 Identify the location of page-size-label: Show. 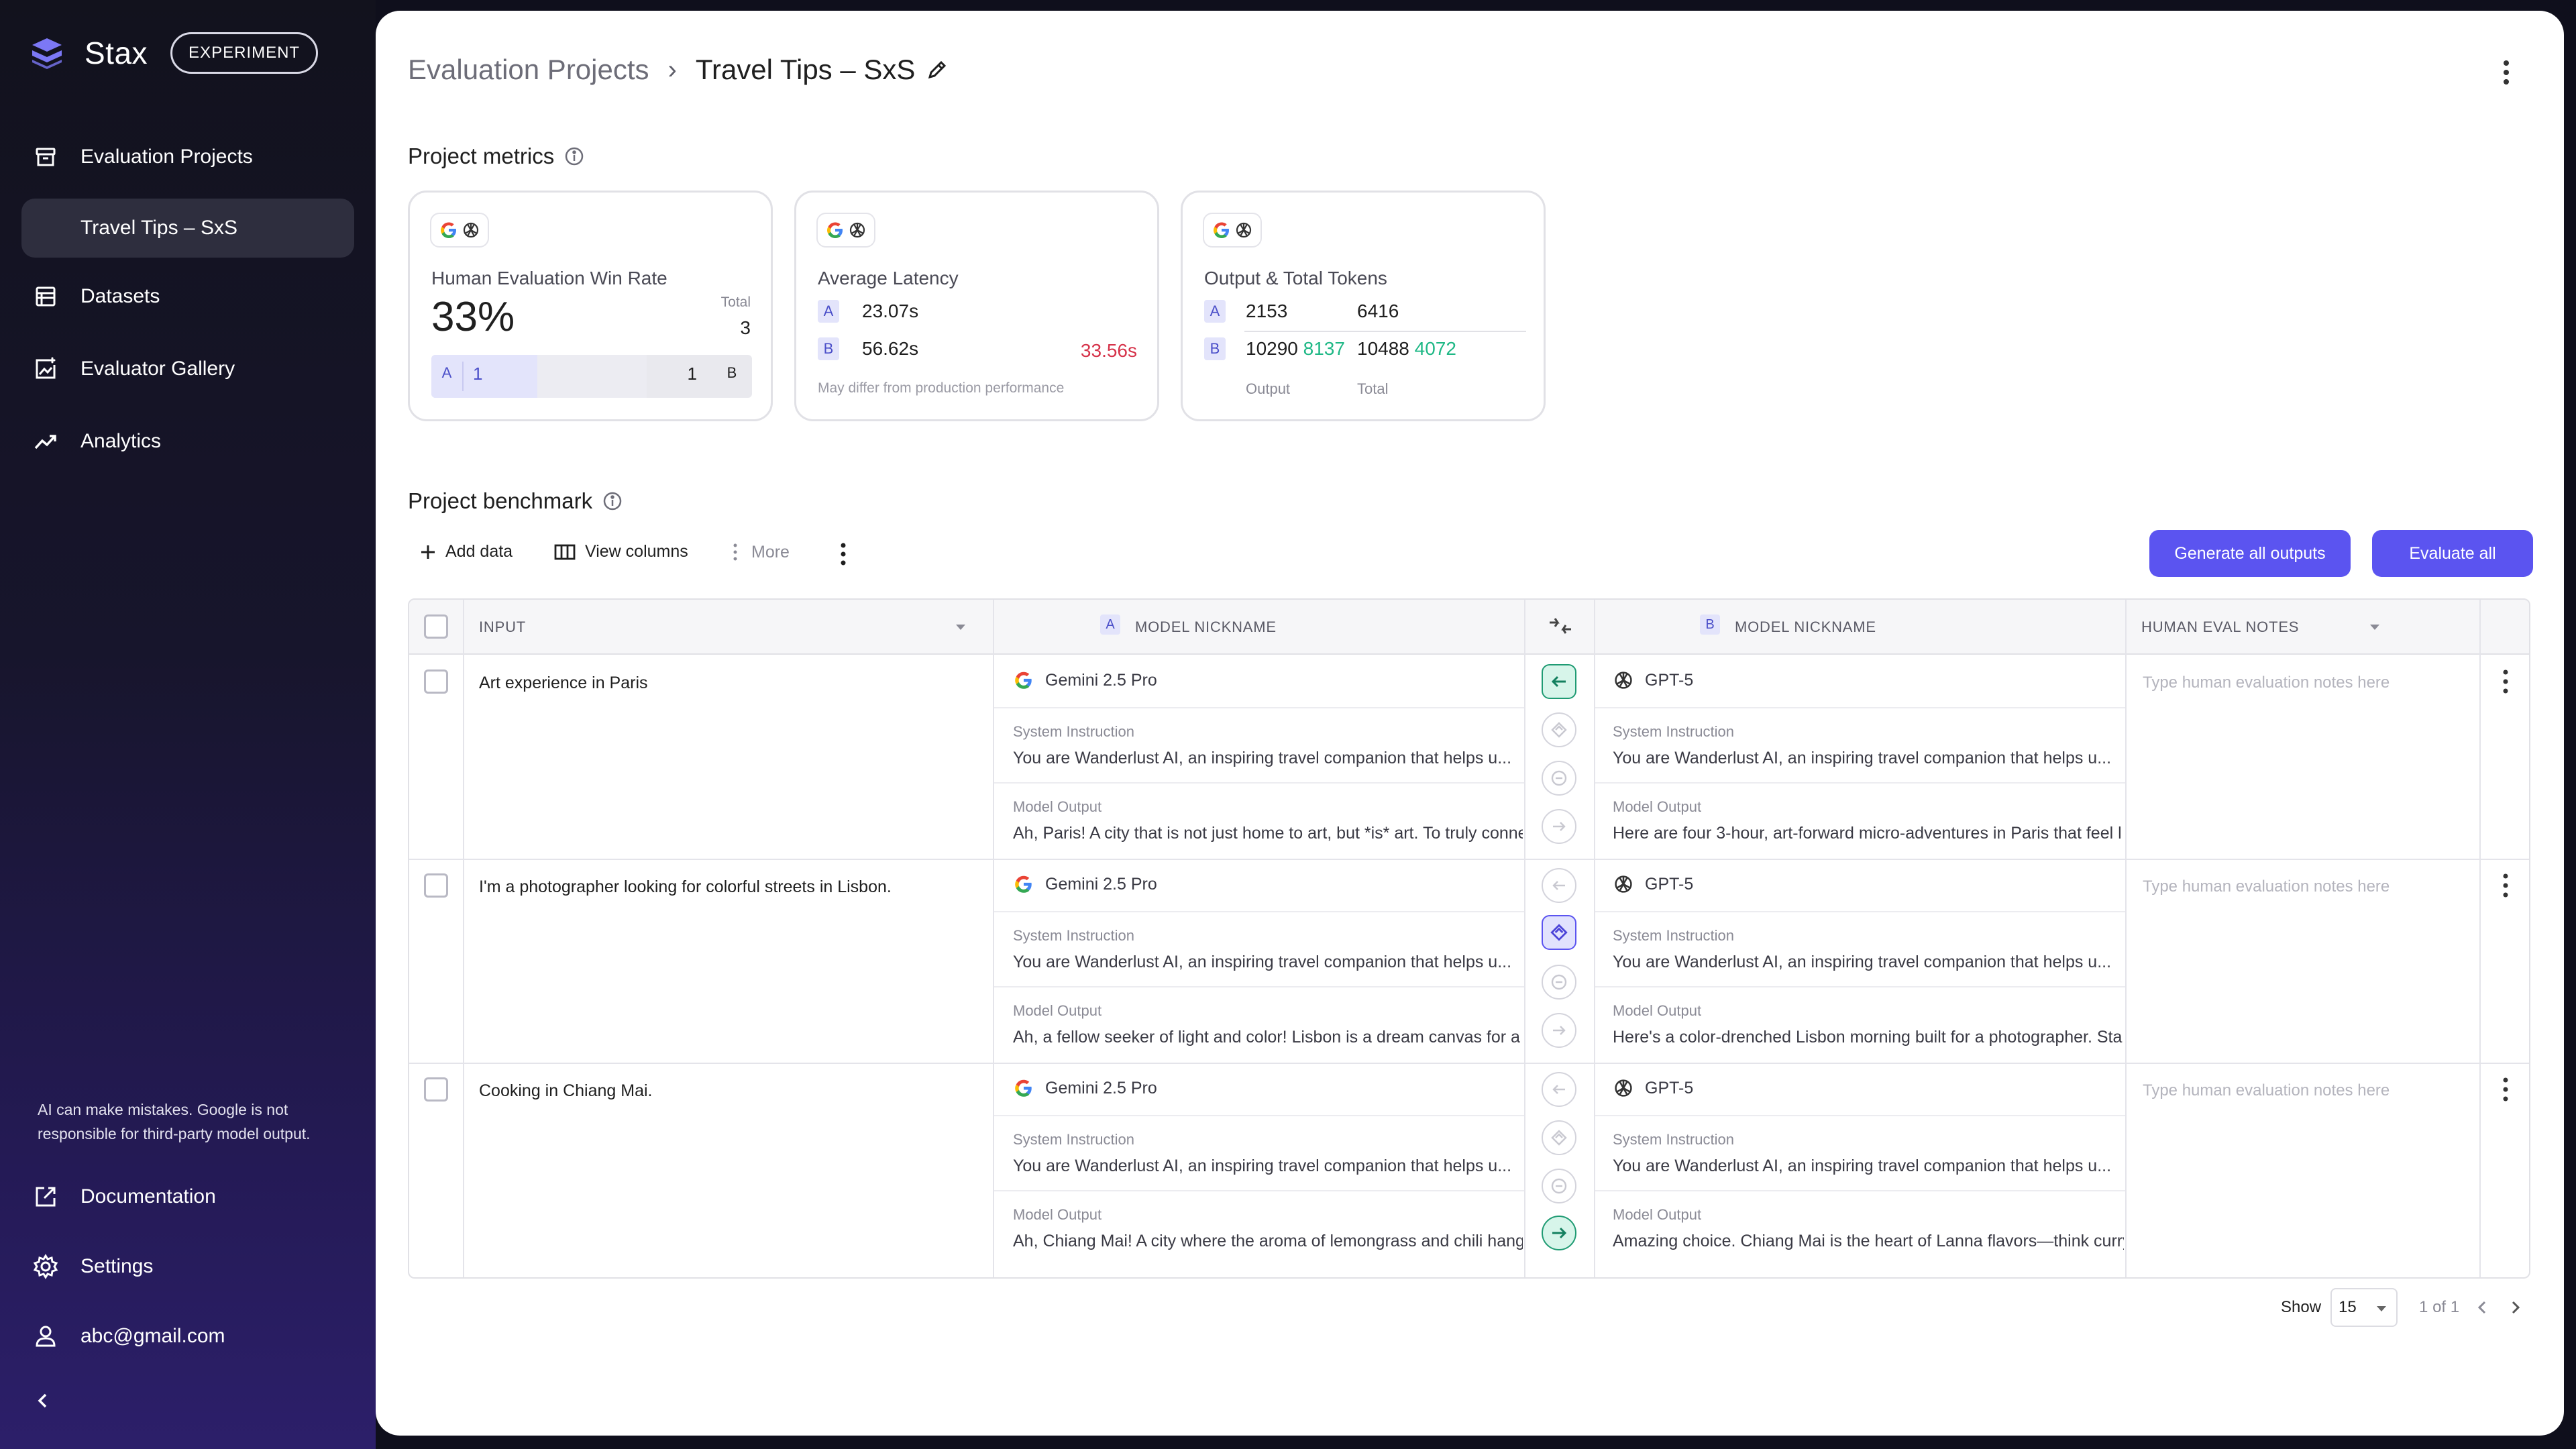
(2301, 1307).